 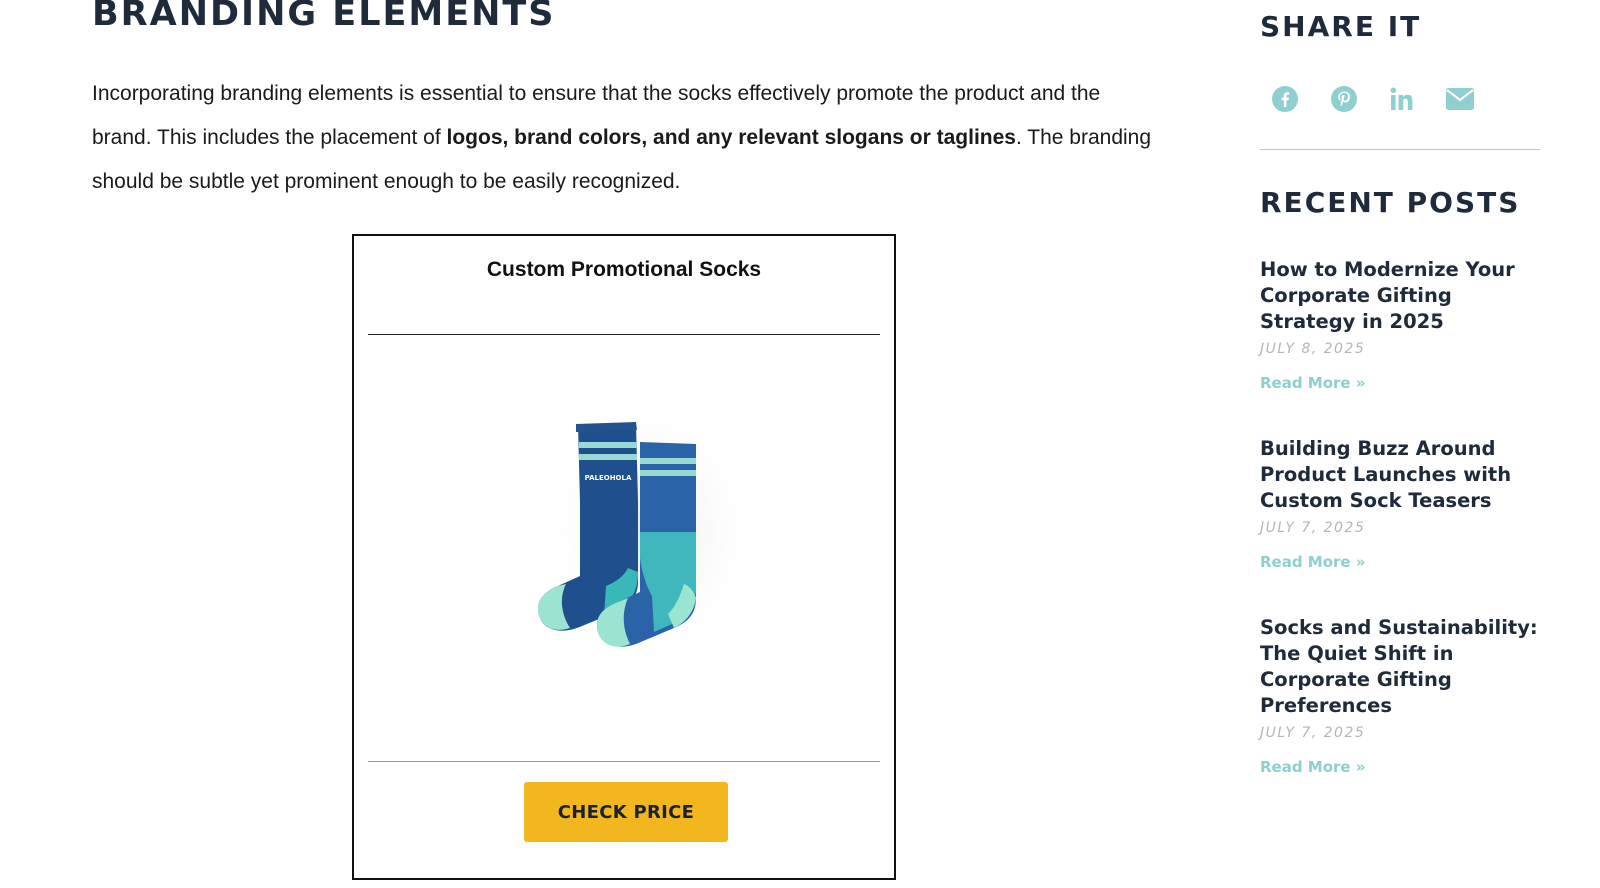 What do you see at coordinates (1285, 99) in the screenshot?
I see `facebook-icon` at bounding box center [1285, 99].